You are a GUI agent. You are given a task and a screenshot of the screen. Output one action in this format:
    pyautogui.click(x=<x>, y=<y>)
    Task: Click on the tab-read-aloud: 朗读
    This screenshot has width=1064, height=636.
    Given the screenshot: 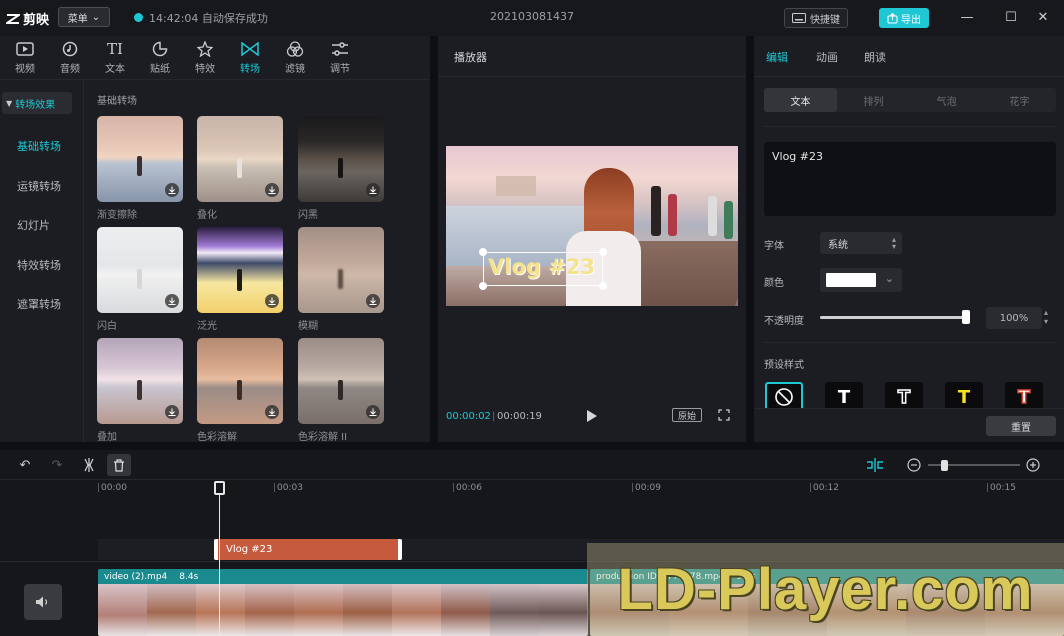 What is the action you would take?
    pyautogui.click(x=875, y=57)
    